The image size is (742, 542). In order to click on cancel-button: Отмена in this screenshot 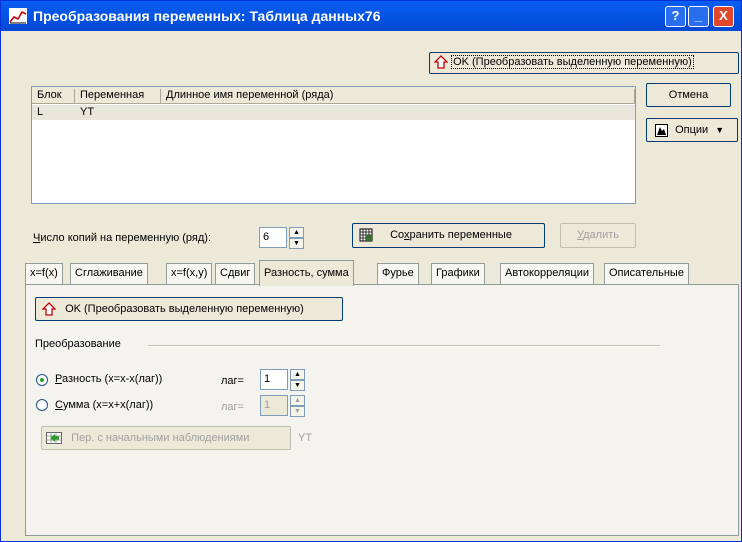, I will do `click(688, 95)`.